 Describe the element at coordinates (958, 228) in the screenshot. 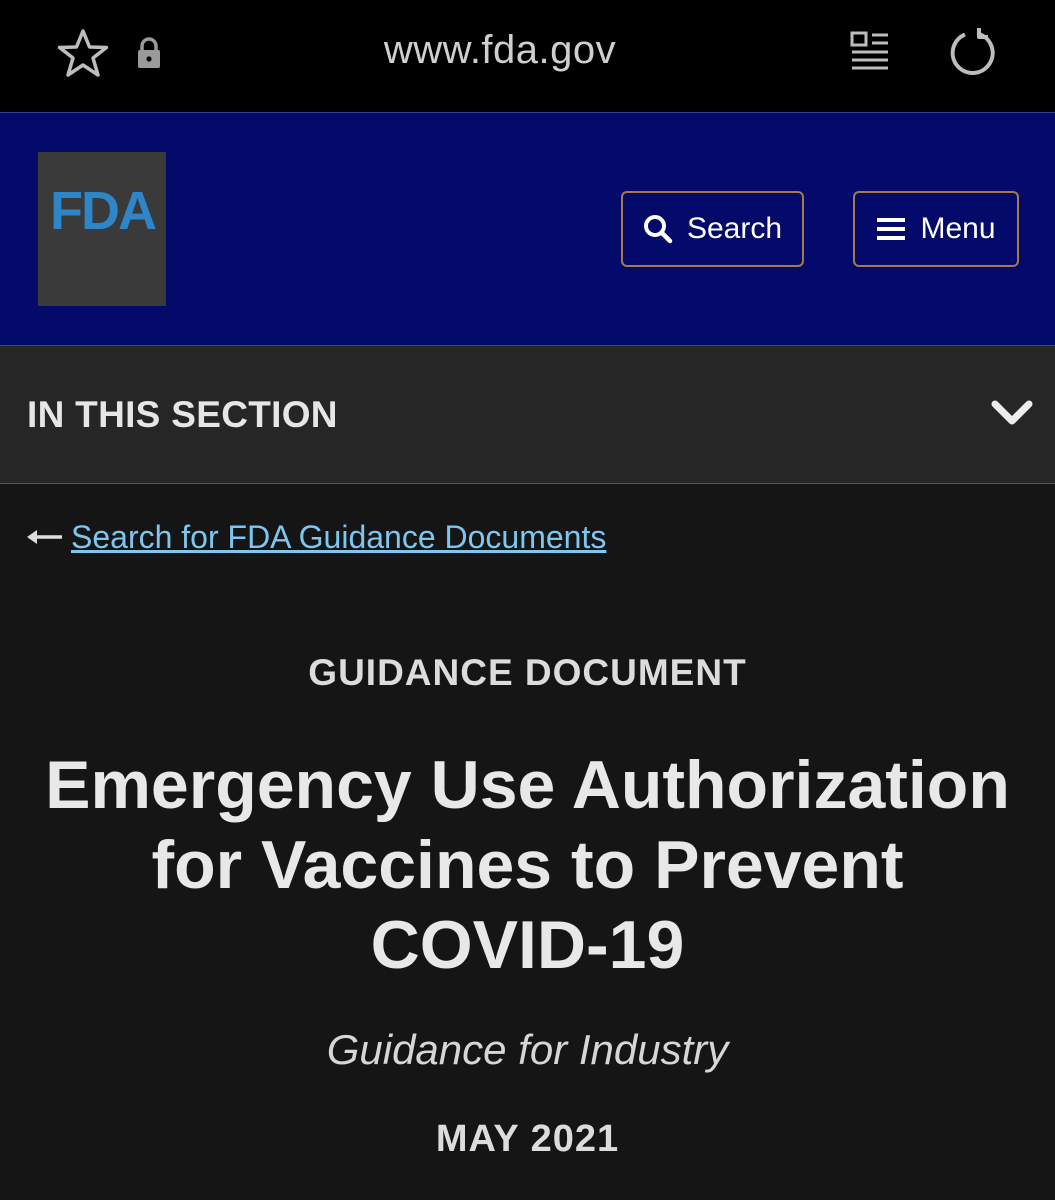

I see `menu-button-label: Menu` at that location.